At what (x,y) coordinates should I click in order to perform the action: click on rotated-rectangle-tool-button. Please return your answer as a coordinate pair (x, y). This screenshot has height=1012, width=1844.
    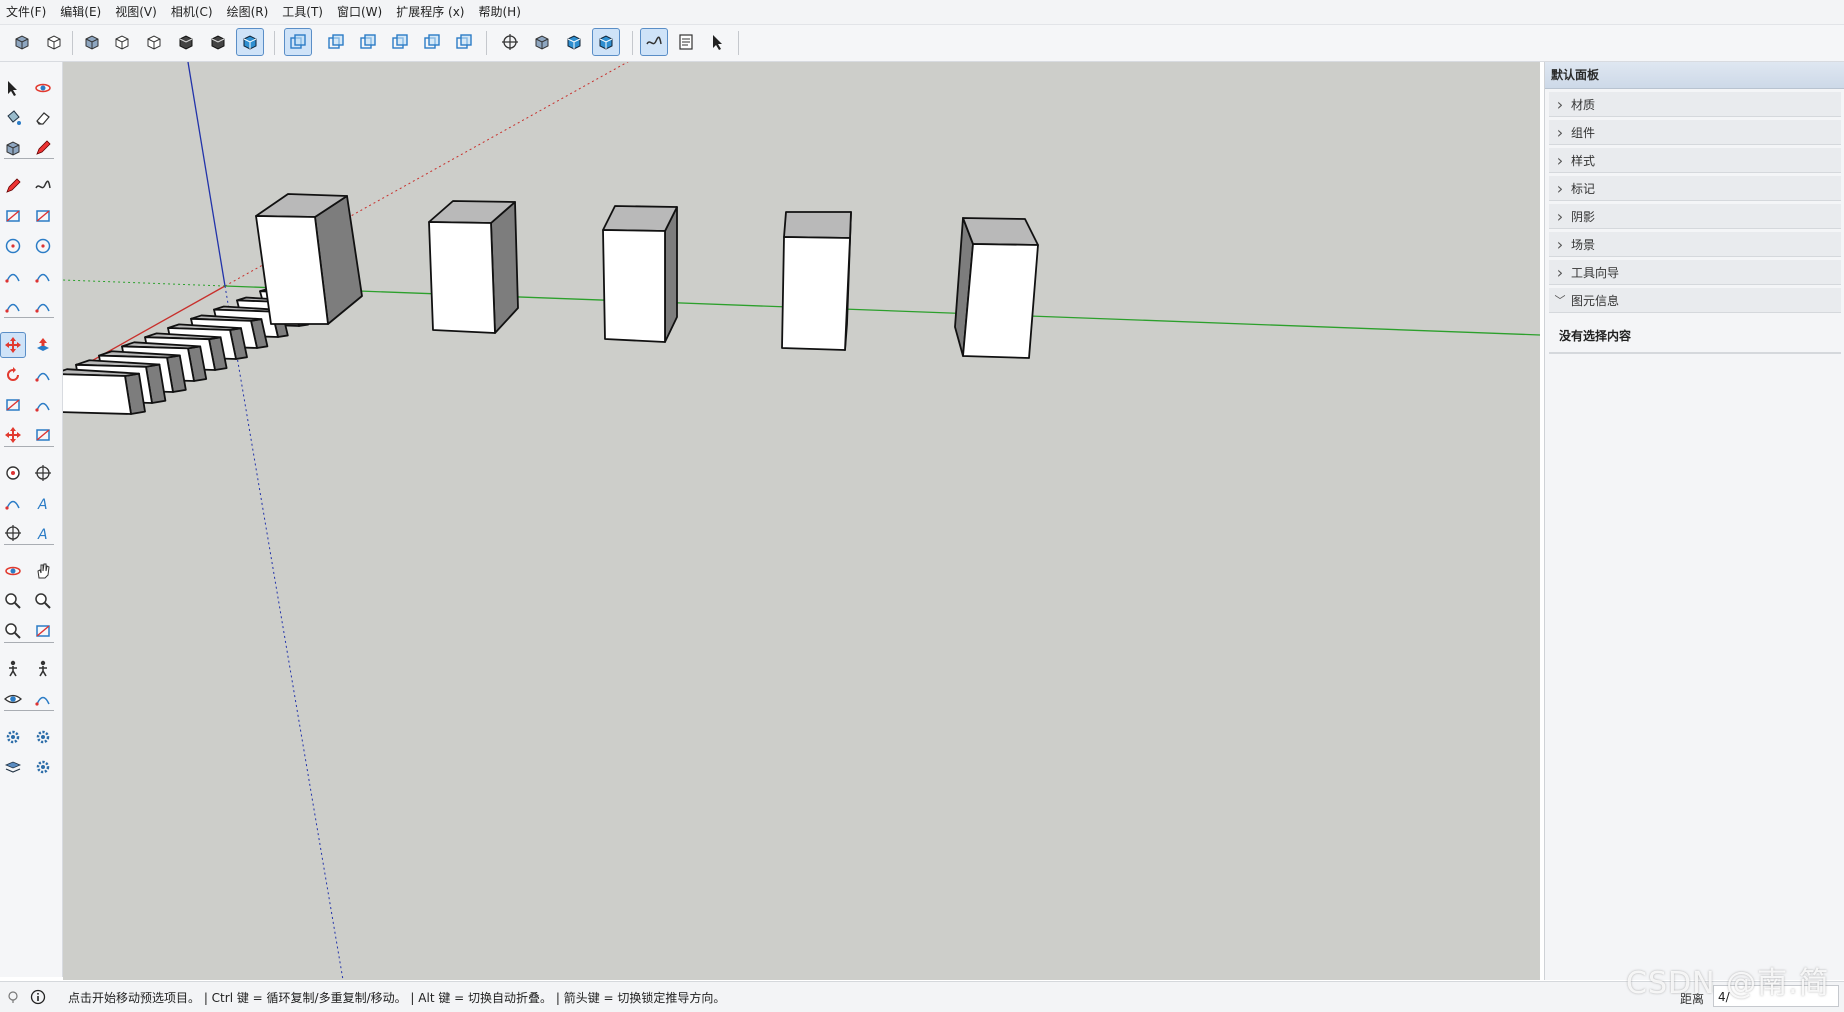
    Looking at the image, I should click on (43, 216).